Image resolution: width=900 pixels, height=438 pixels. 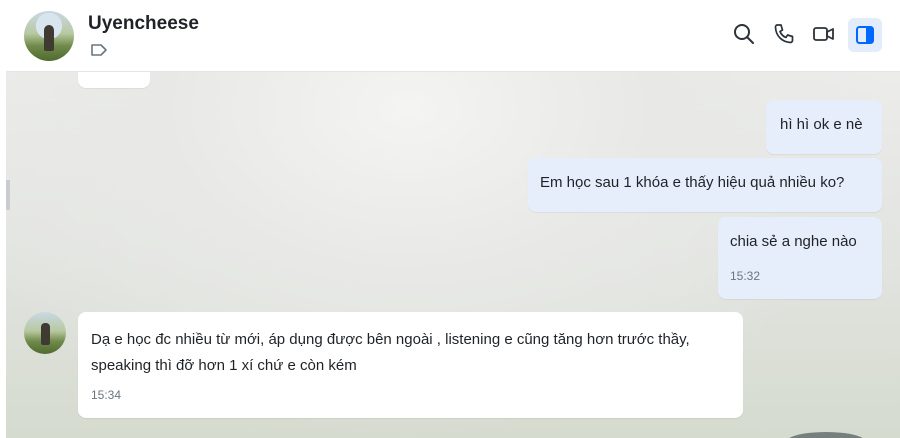 What do you see at coordinates (143, 24) in the screenshot?
I see `contact-name: Uyencheese` at bounding box center [143, 24].